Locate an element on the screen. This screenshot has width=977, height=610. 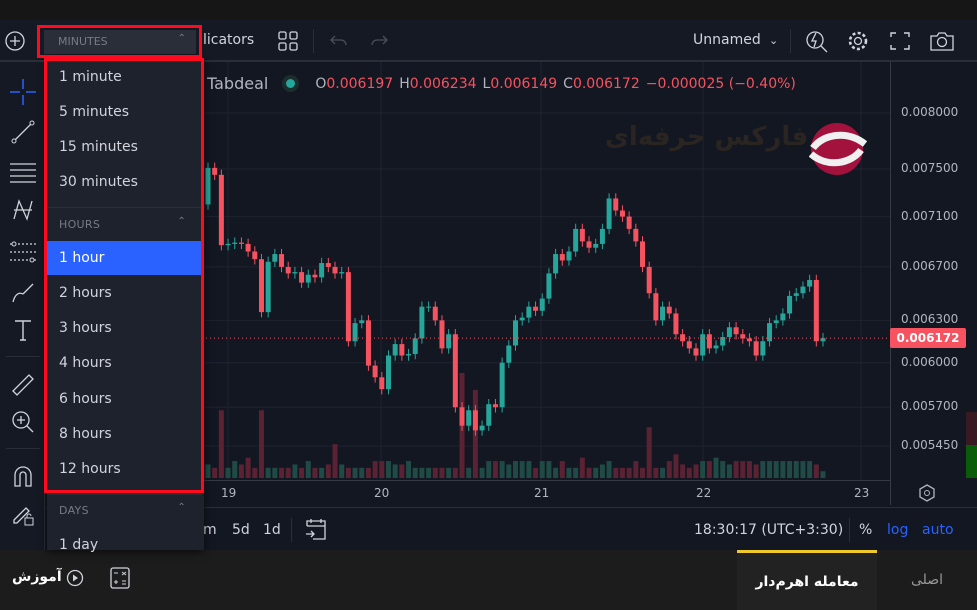
horizontal-lines-icon is located at coordinates (23, 172).